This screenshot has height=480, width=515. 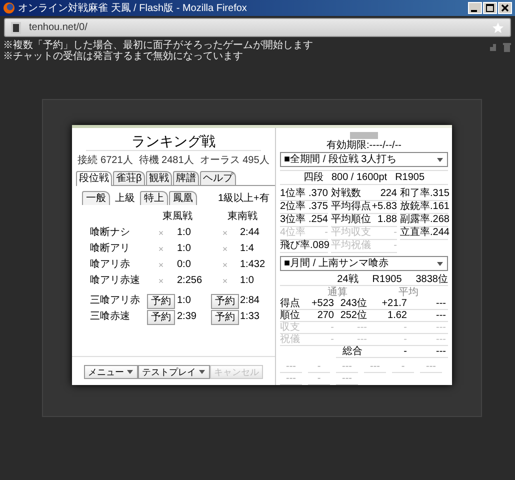 What do you see at coordinates (440, 233) in the screenshot?
I see `stat-value: .244` at bounding box center [440, 233].